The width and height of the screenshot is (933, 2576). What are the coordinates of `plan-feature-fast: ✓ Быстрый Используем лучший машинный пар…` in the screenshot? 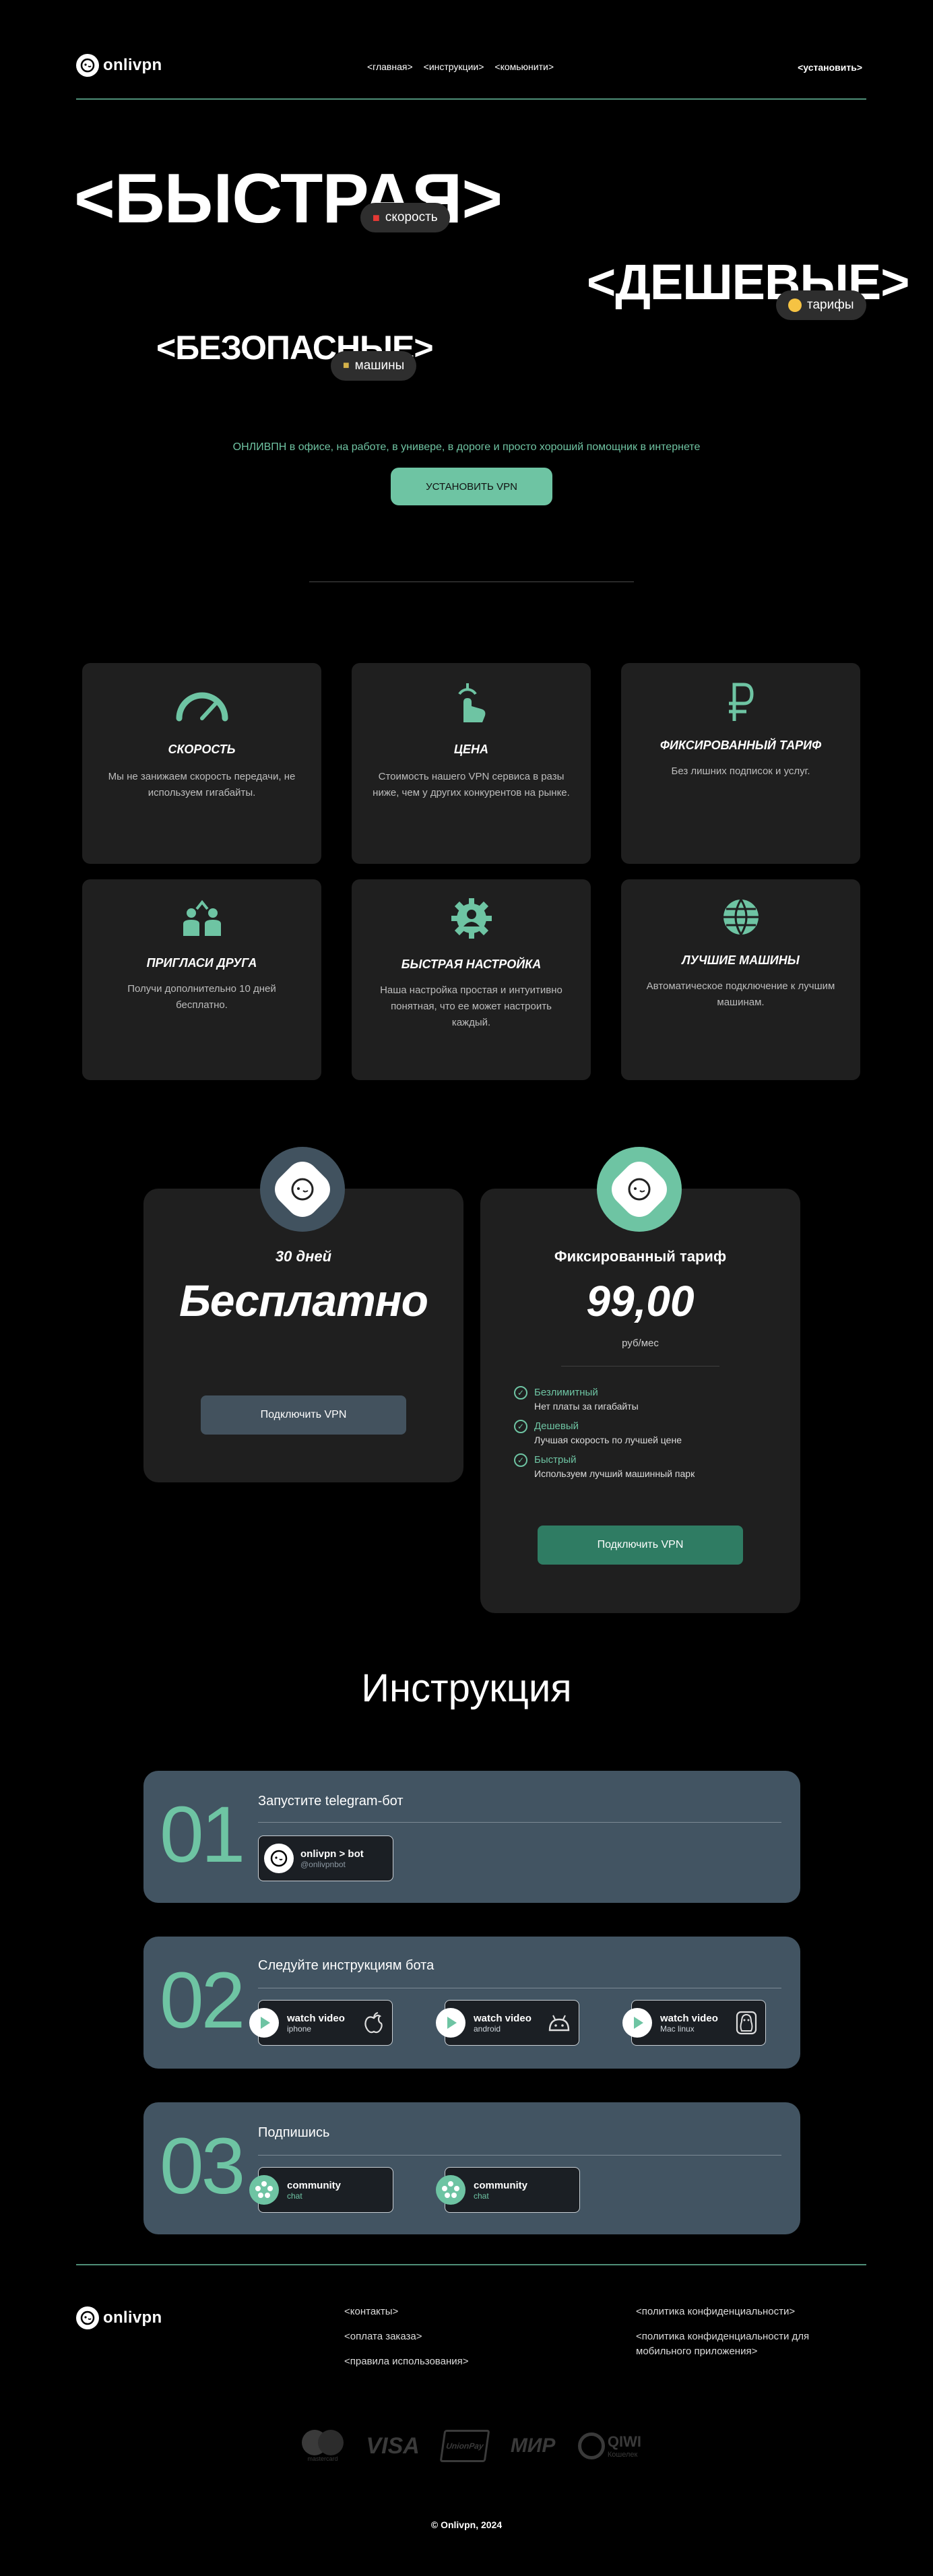 It's located at (642, 1466).